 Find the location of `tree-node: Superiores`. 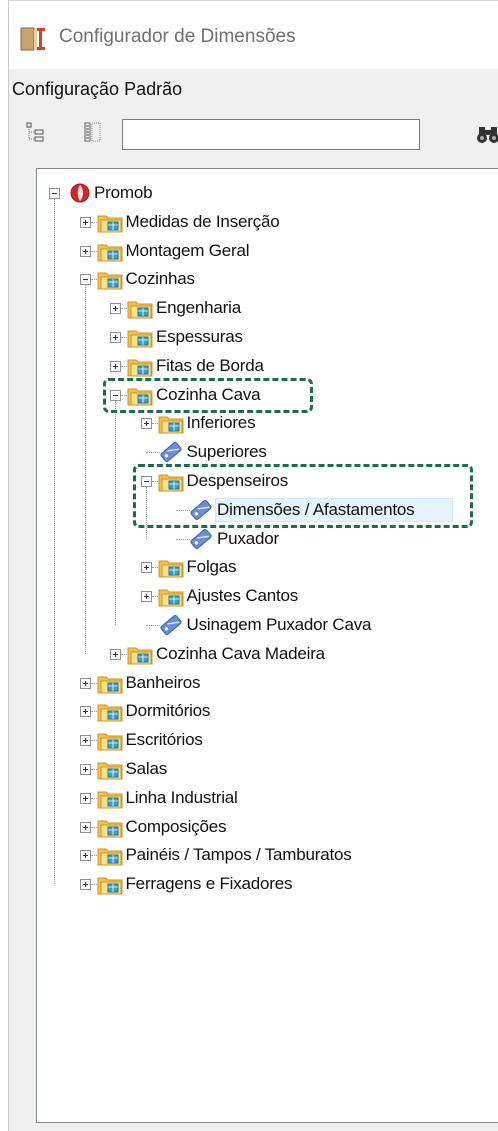

tree-node: Superiores is located at coordinates (267, 452).